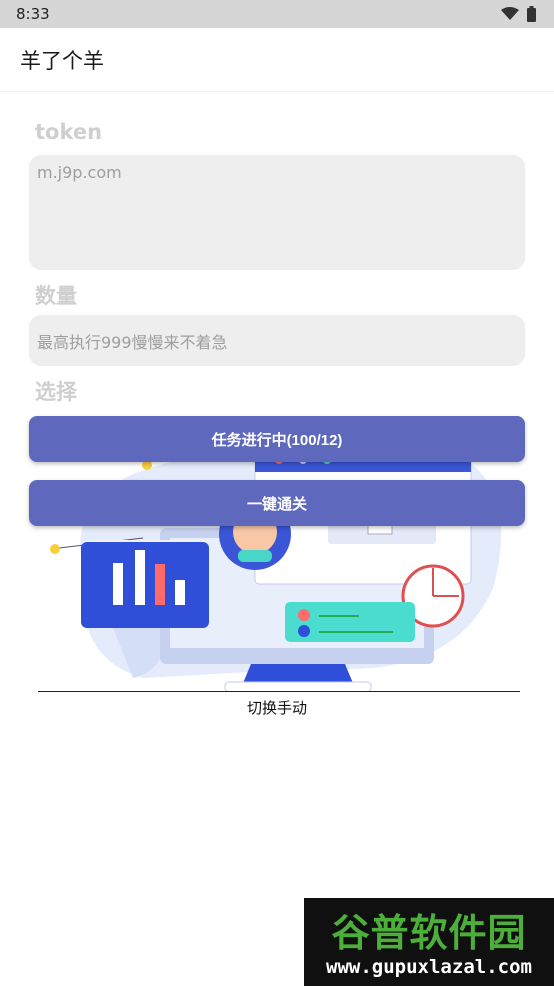 This screenshot has width=554, height=986. What do you see at coordinates (277, 503) in the screenshot?
I see `one-key-pass-button: 一键通关` at bounding box center [277, 503].